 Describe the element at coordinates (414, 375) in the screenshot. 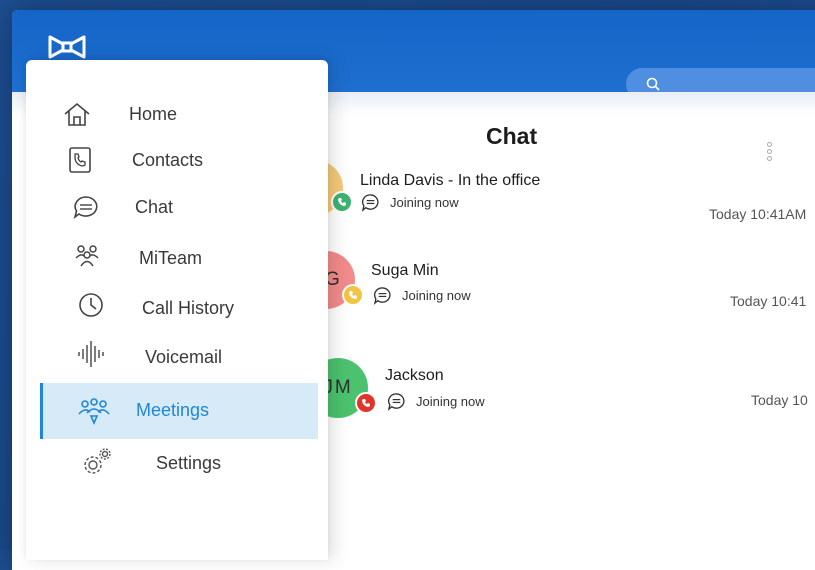

I see `contact-name: Jackson` at that location.